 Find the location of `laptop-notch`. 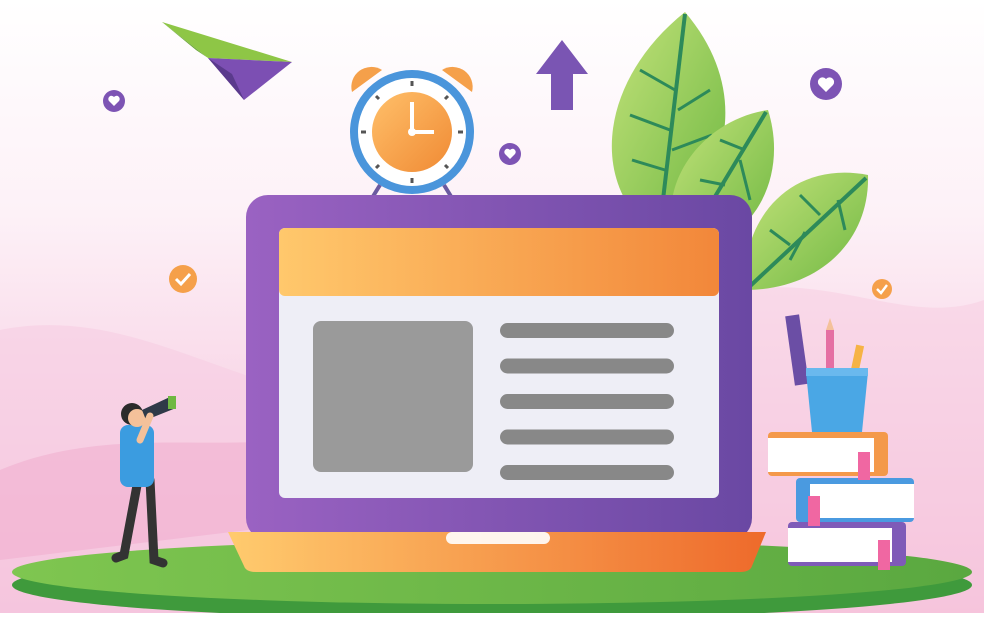

laptop-notch is located at coordinates (498, 538).